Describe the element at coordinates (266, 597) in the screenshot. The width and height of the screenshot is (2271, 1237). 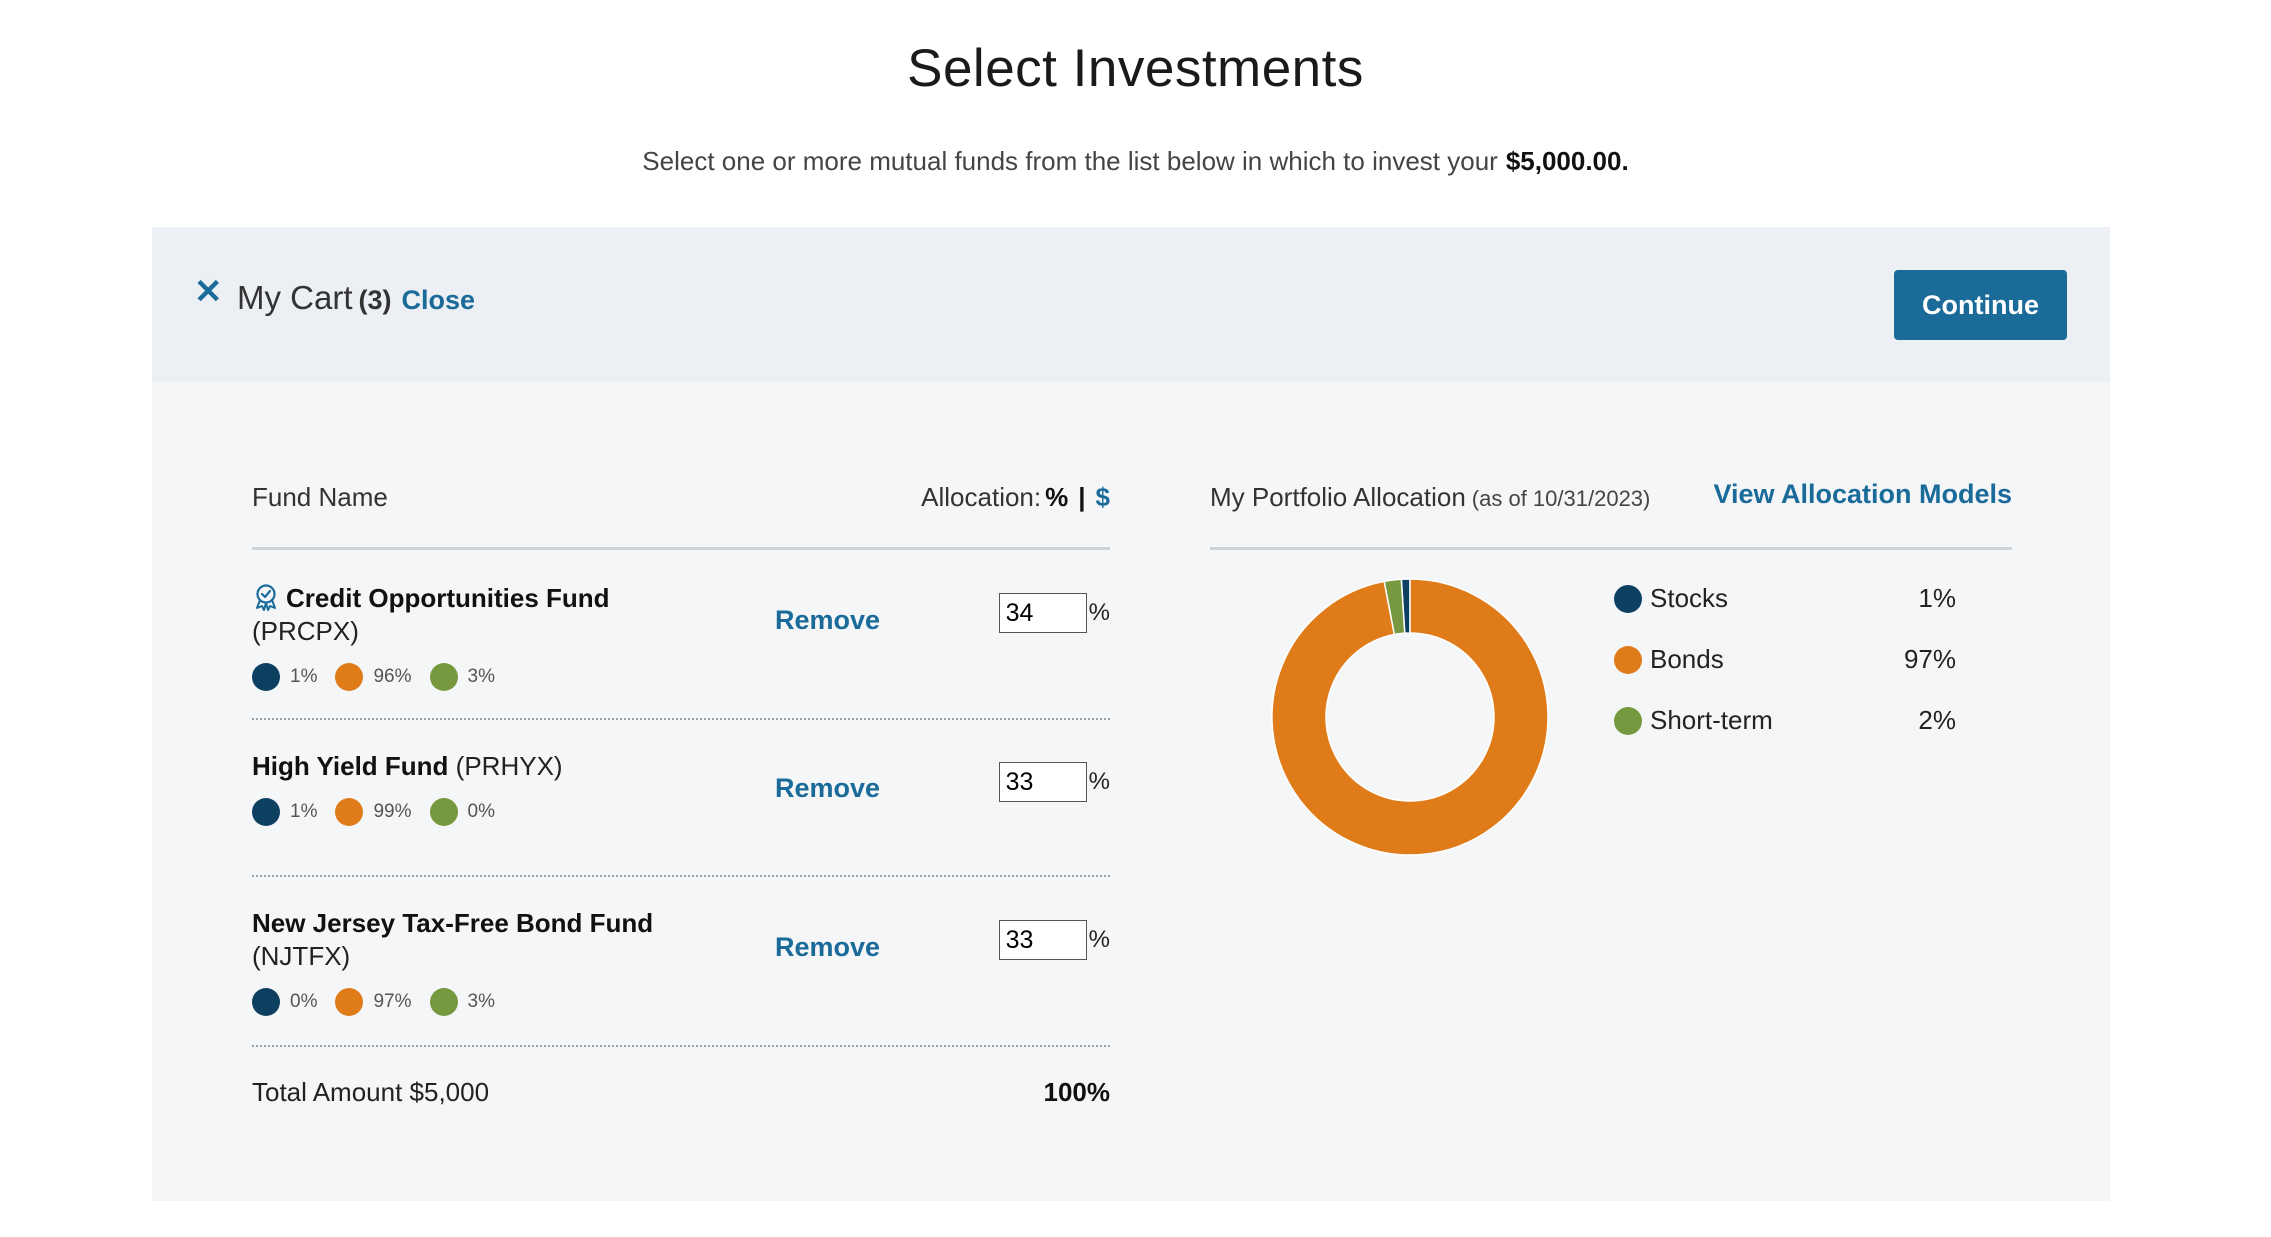
I see `award-ribbon-icon` at that location.